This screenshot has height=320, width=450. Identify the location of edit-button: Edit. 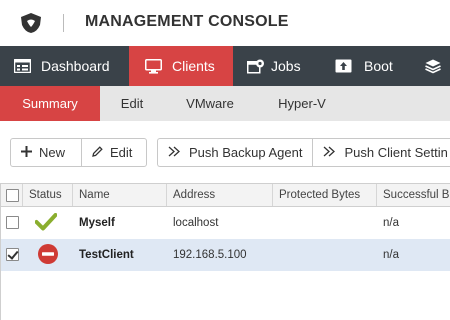
(113, 152).